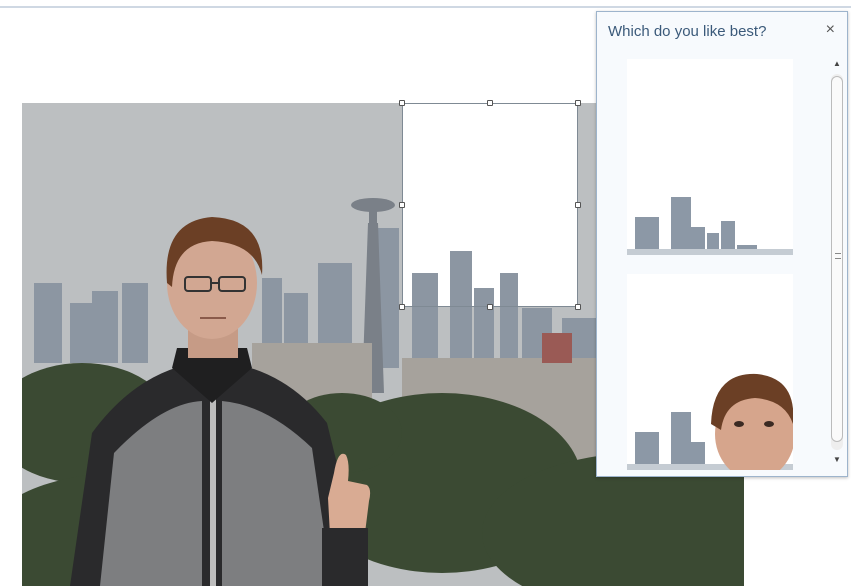  What do you see at coordinates (578, 307) in the screenshot?
I see `resize-handle-bottom-right` at bounding box center [578, 307].